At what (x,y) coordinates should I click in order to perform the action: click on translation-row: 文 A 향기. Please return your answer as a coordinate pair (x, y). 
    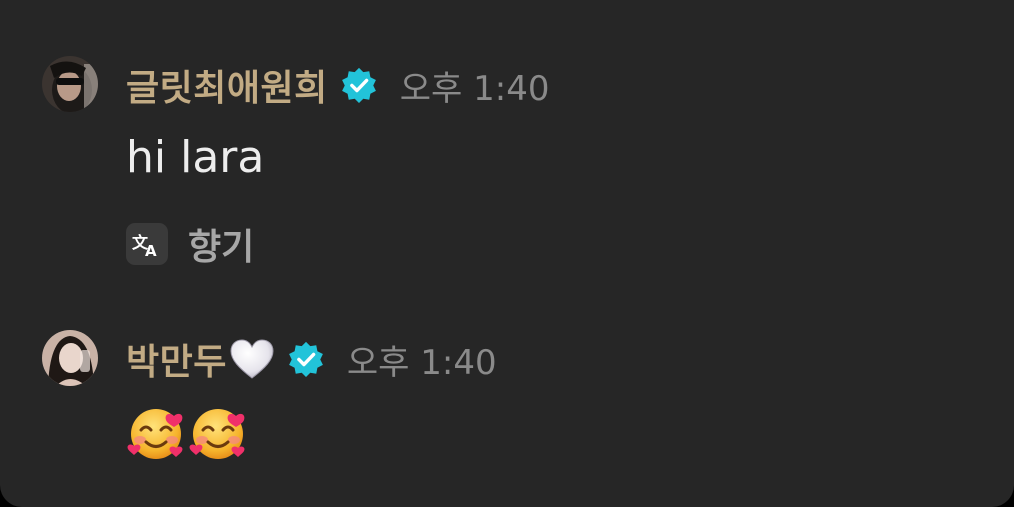
    Looking at the image, I should click on (190, 244).